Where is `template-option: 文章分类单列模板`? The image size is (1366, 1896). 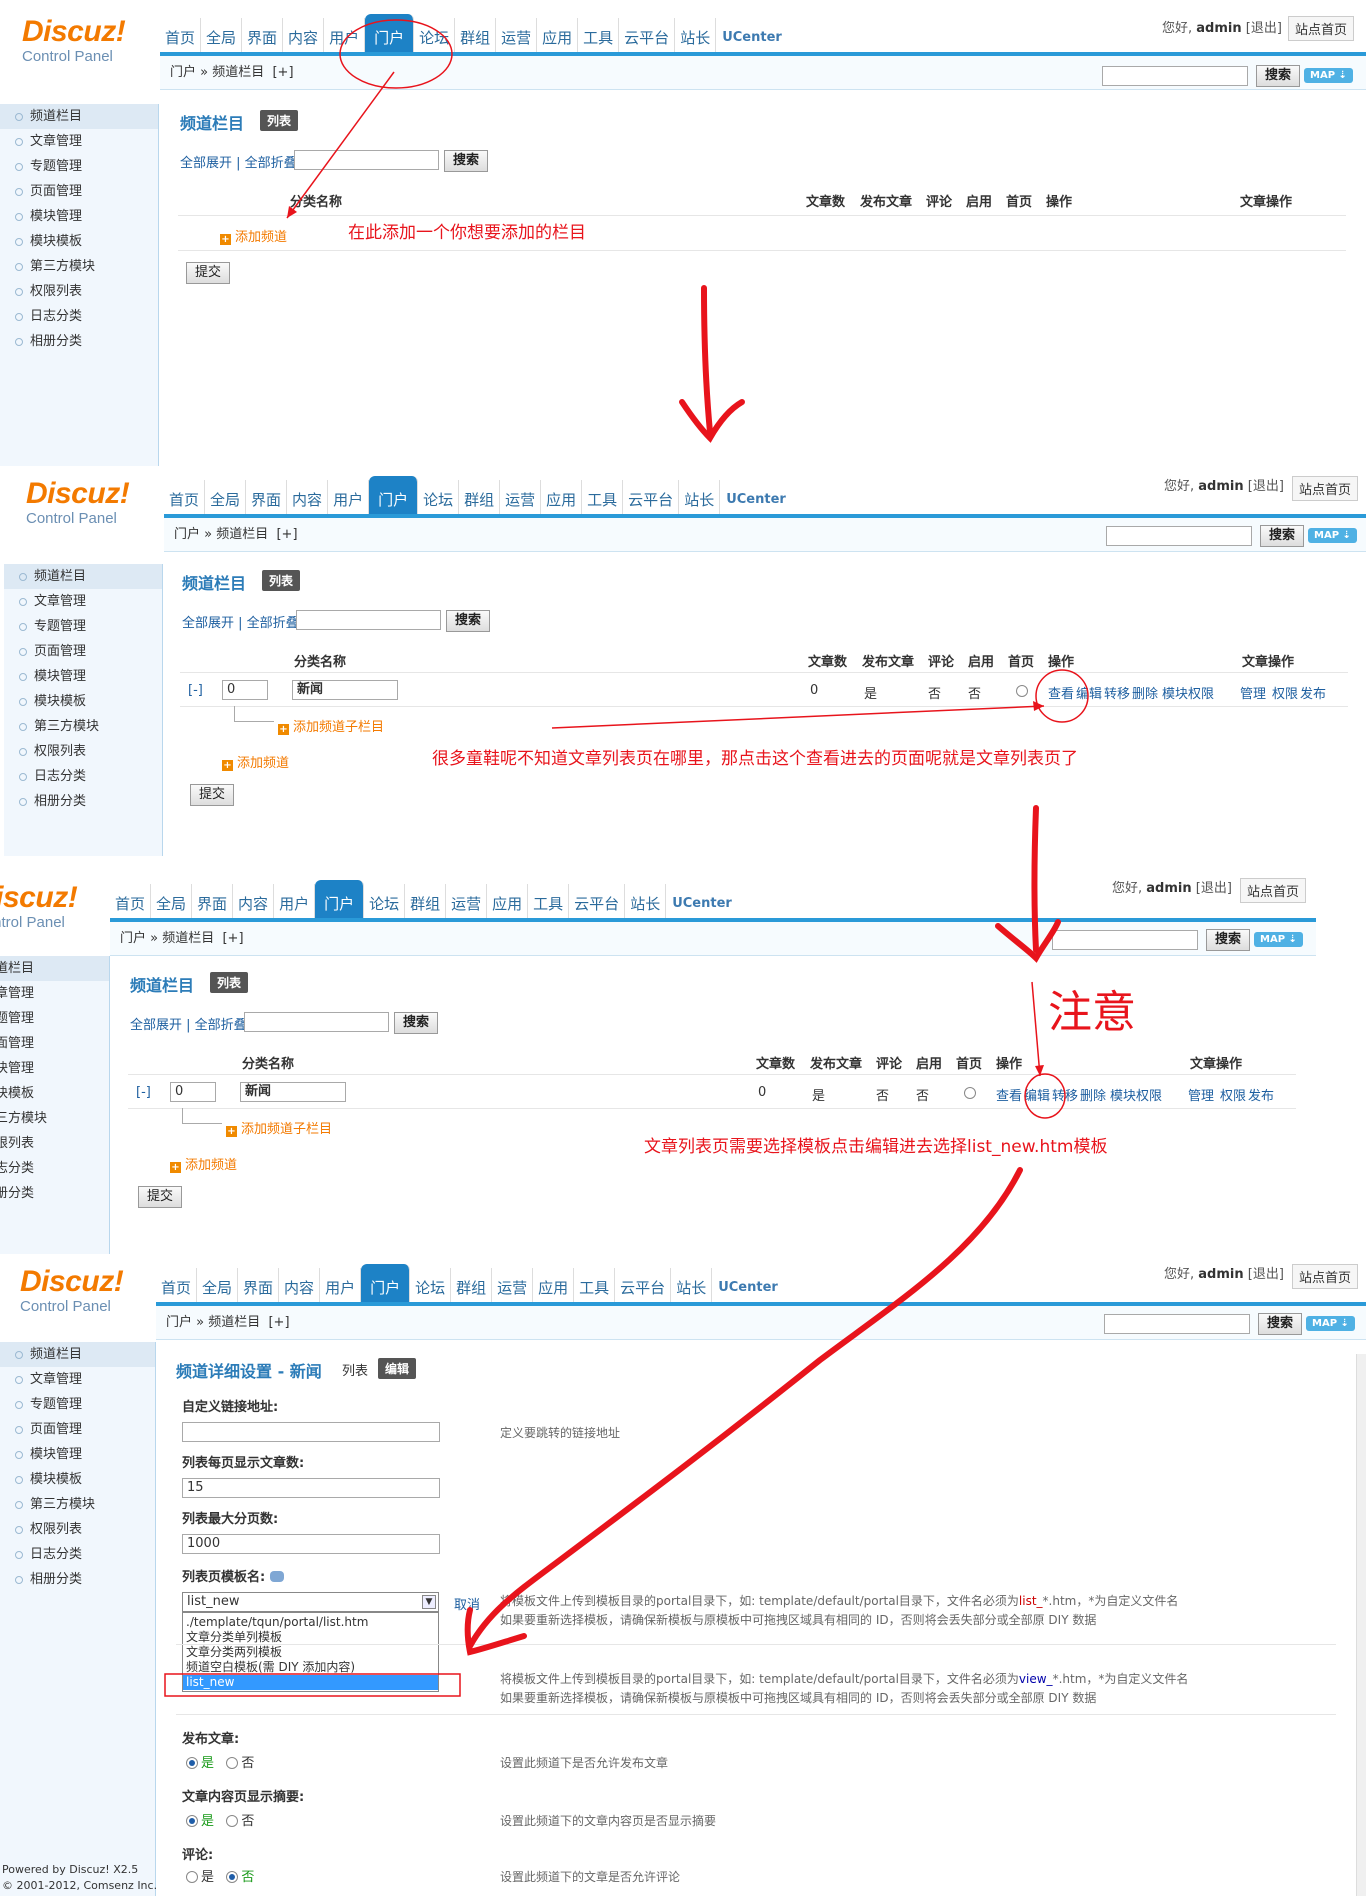 template-option: 文章分类单列模板 is located at coordinates (310, 1637).